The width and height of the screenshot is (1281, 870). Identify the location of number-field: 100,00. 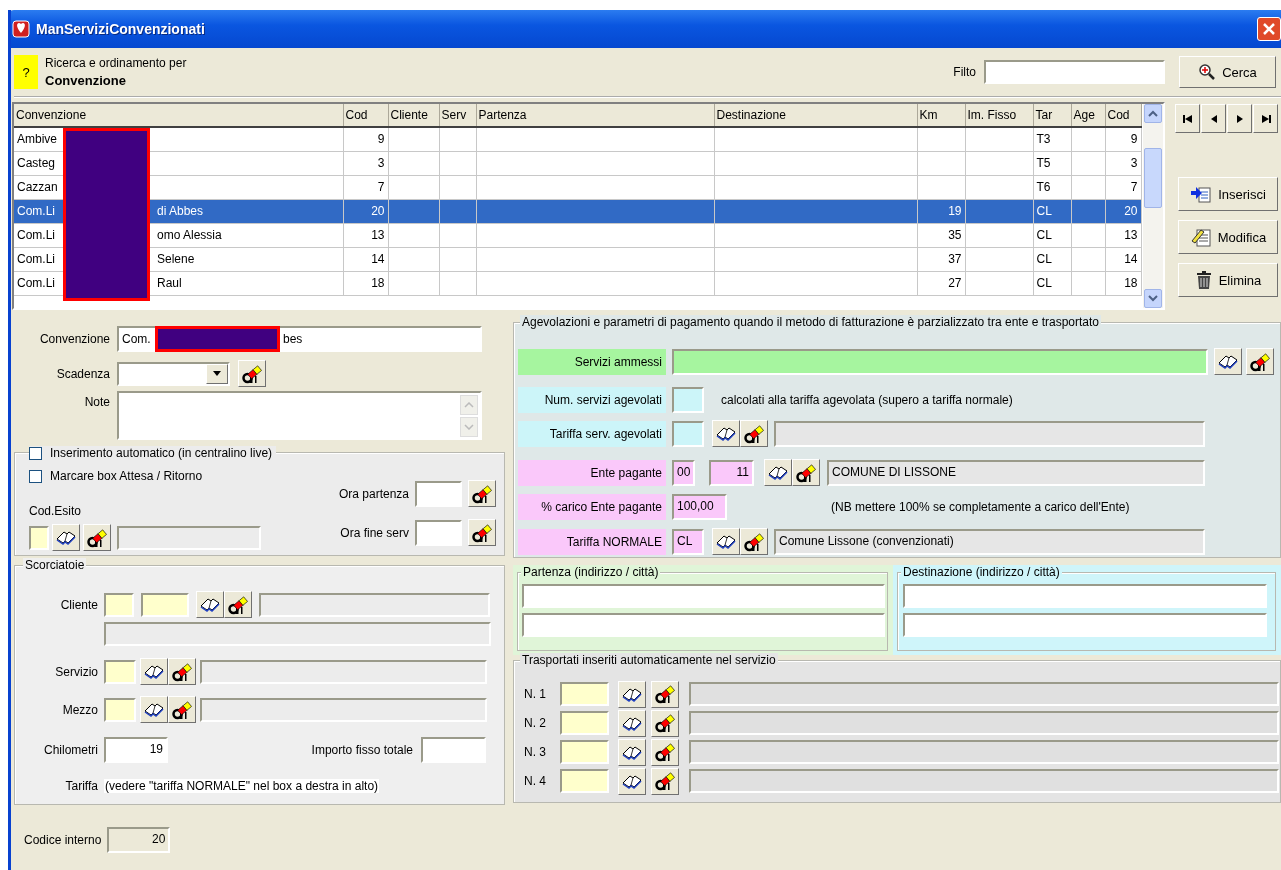
(699, 507).